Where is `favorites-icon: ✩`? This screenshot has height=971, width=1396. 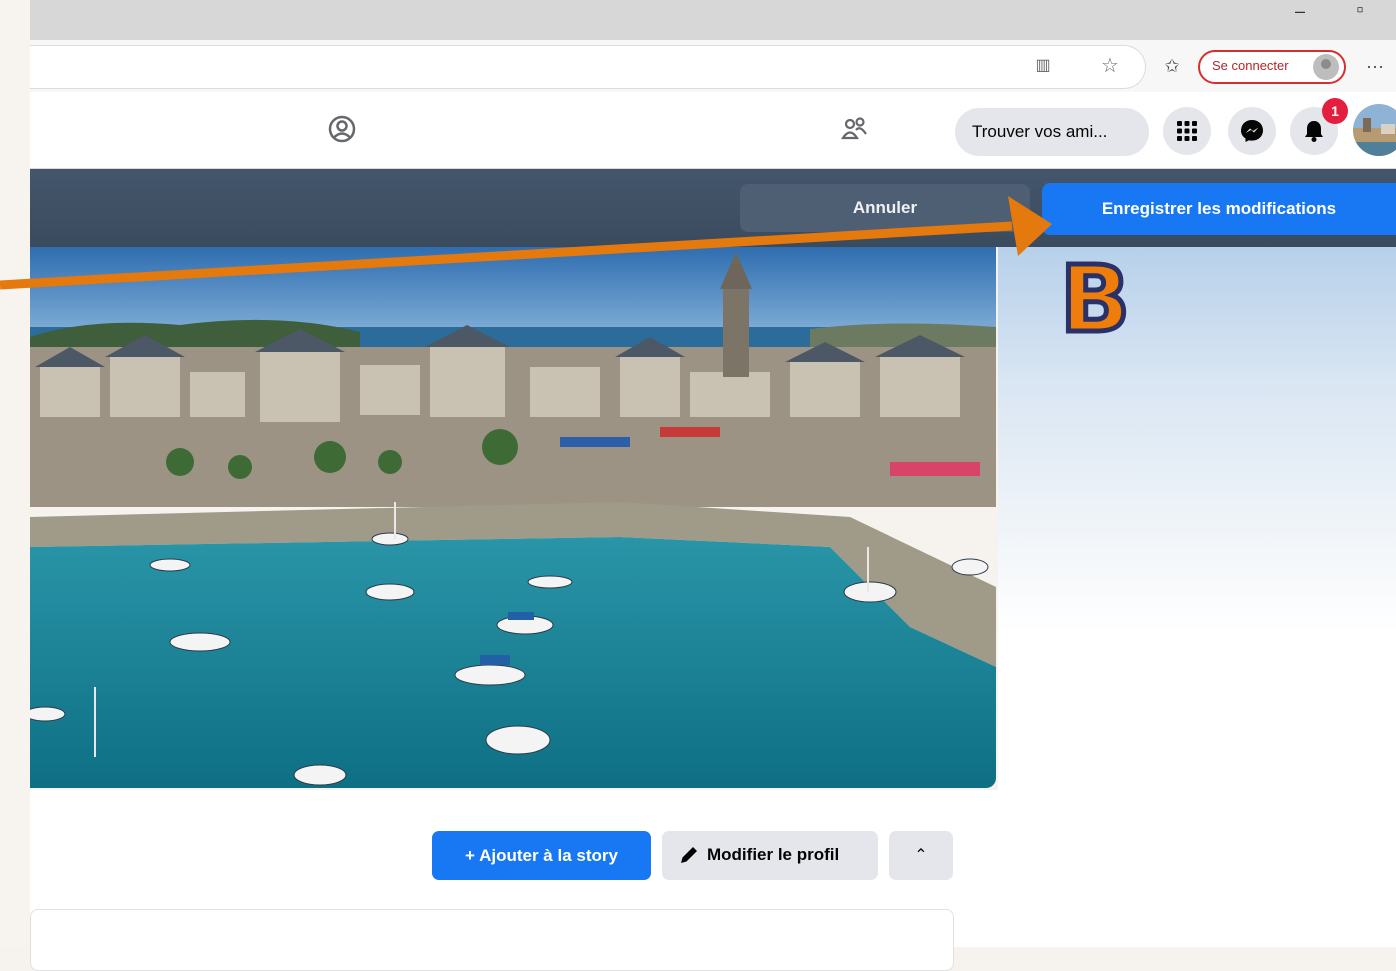 favorites-icon: ✩ is located at coordinates (1172, 66).